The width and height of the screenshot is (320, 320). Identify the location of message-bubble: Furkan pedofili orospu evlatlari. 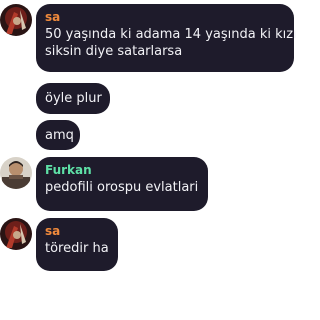
(122, 184).